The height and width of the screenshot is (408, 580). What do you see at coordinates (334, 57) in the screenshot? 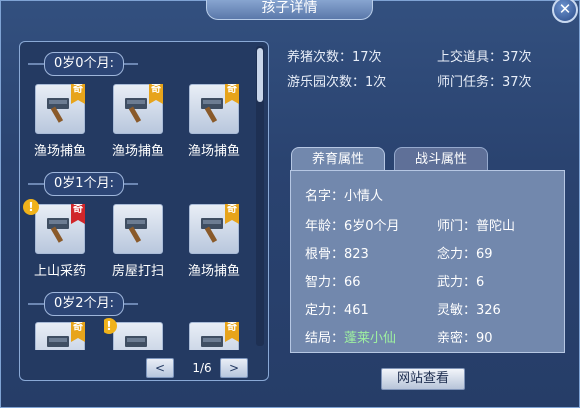
I see `stat-pig-count: 养猪次数：17次` at bounding box center [334, 57].